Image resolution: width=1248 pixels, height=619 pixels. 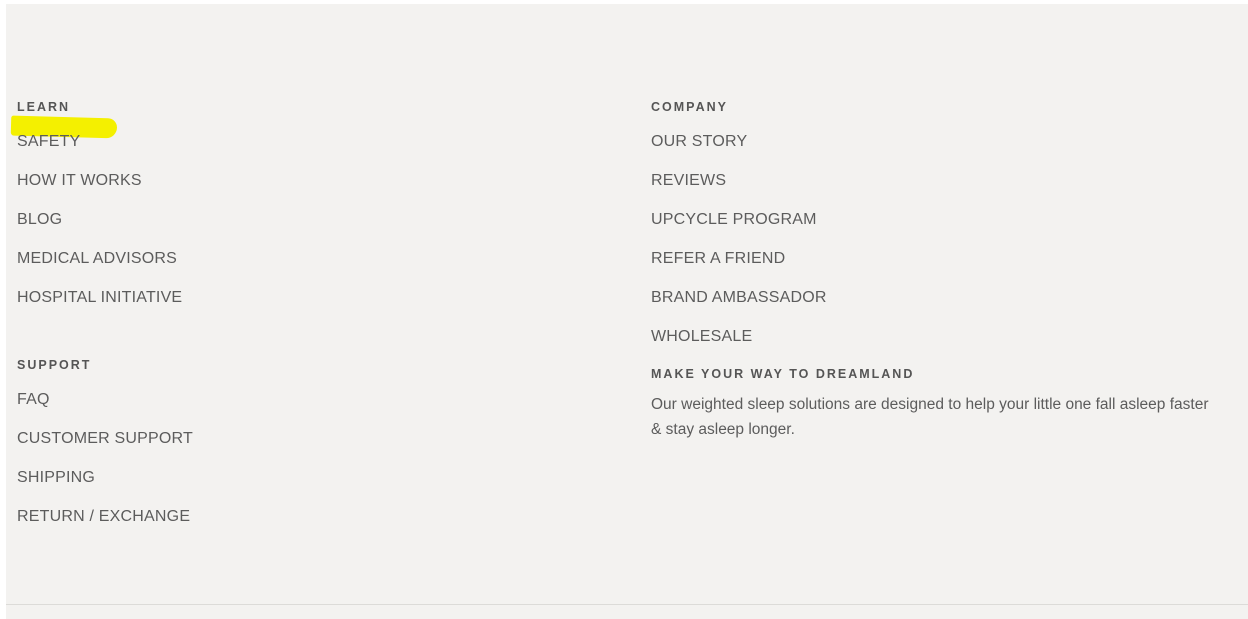 What do you see at coordinates (689, 107) in the screenshot?
I see `company-heading: COMPANY` at bounding box center [689, 107].